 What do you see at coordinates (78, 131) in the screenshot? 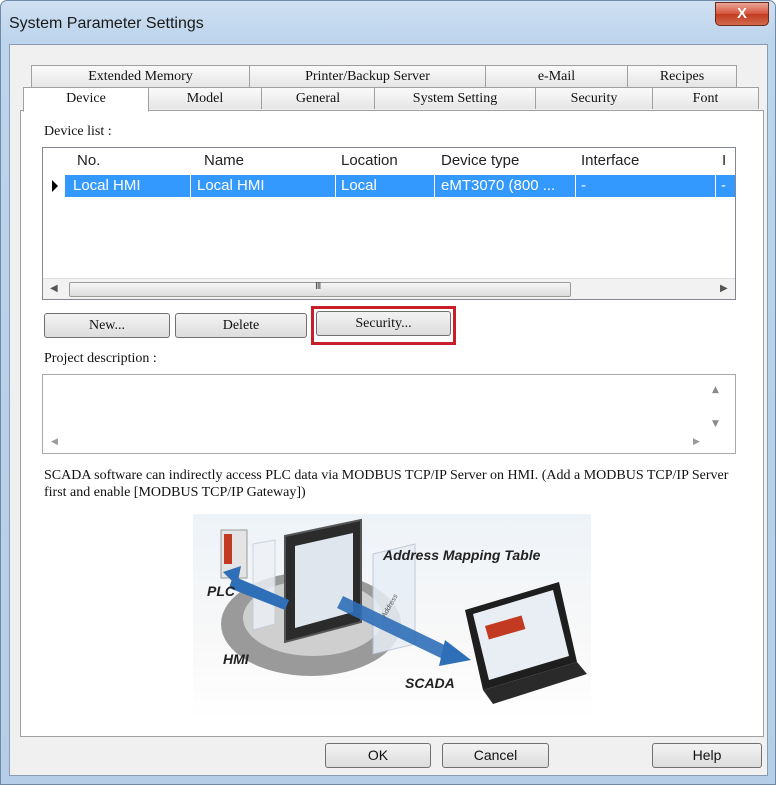
I see `device-list-label: Device list :` at bounding box center [78, 131].